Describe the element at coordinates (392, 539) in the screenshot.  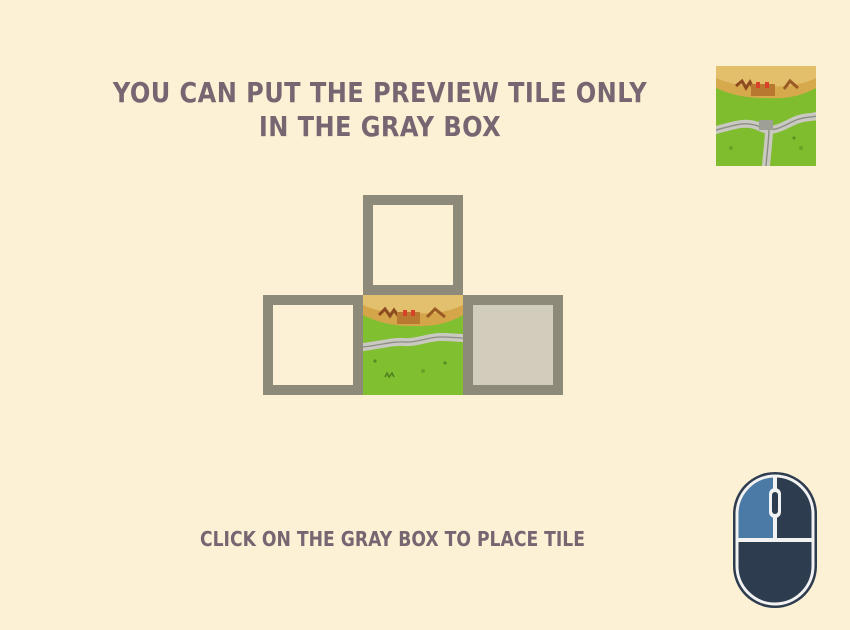
I see `click-instruction: Click on the gray box to place tile` at that location.